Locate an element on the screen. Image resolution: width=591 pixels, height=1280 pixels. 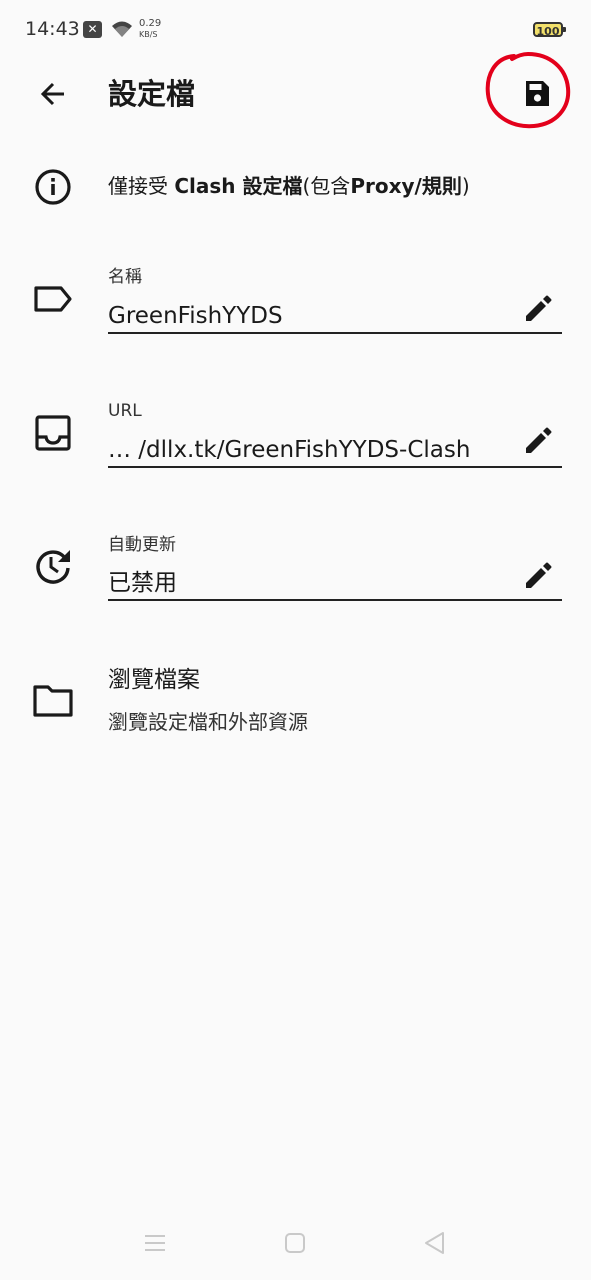
network-speed-value: 0.29 is located at coordinates (150, 23).